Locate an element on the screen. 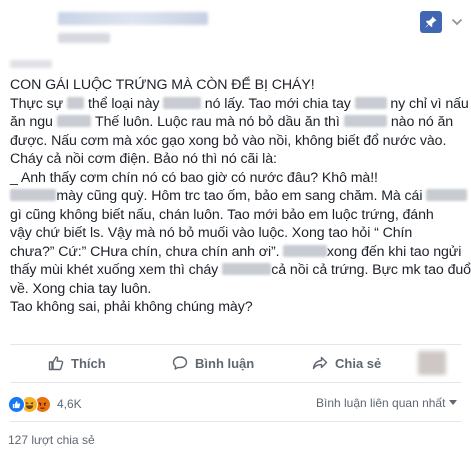 This screenshot has width=471, height=453. post-text-segment: cả nồi cả trứng. Bực mk tao đuổi is located at coordinates (371, 270).